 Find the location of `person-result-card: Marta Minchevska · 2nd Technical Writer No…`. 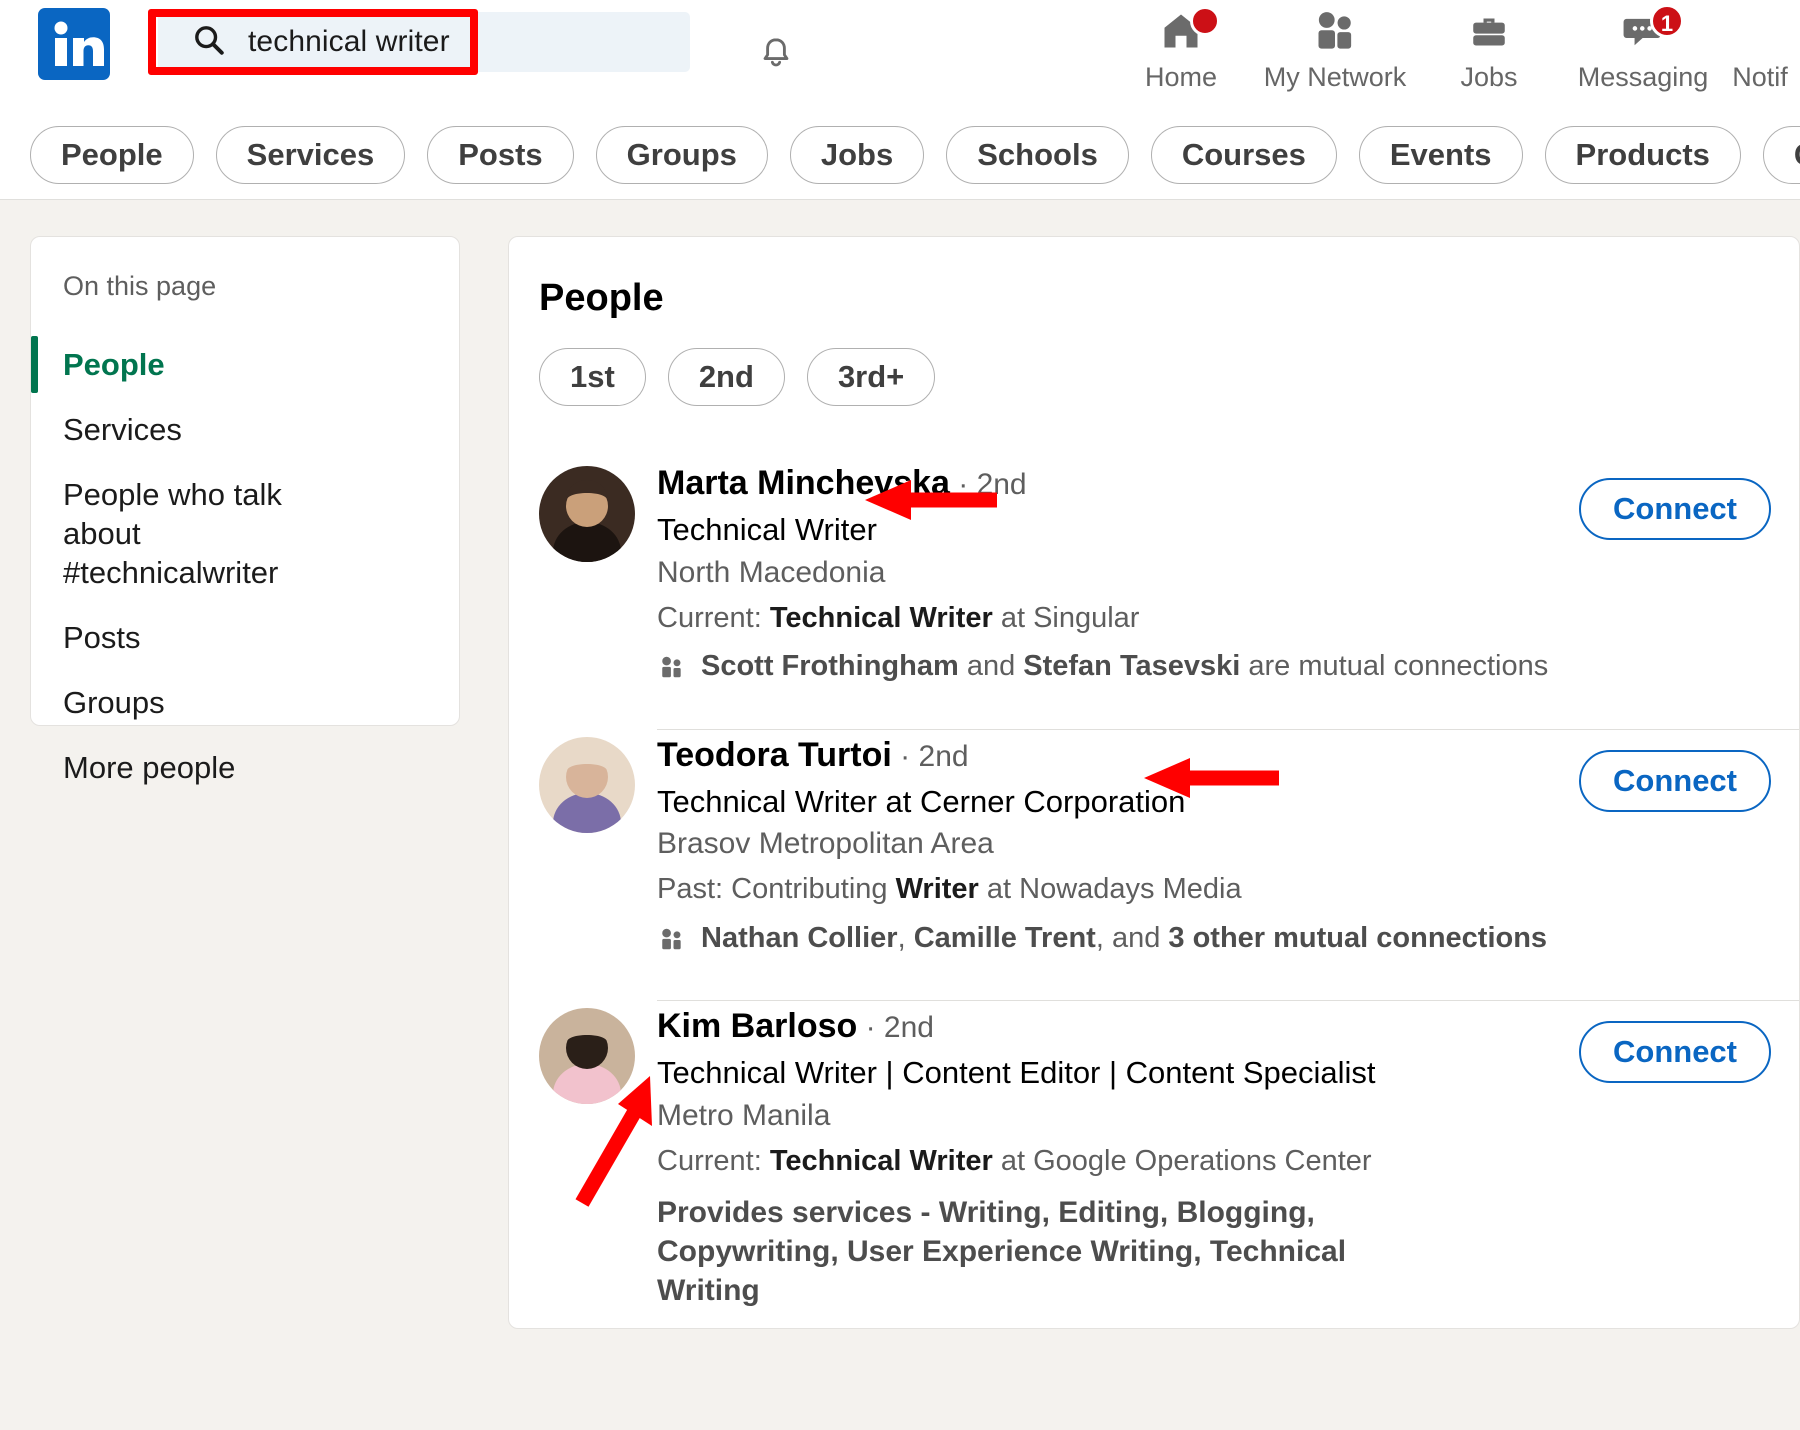

person-result-card: Marta Minchevska · 2nd Technical Writer No… is located at coordinates (1154, 575).